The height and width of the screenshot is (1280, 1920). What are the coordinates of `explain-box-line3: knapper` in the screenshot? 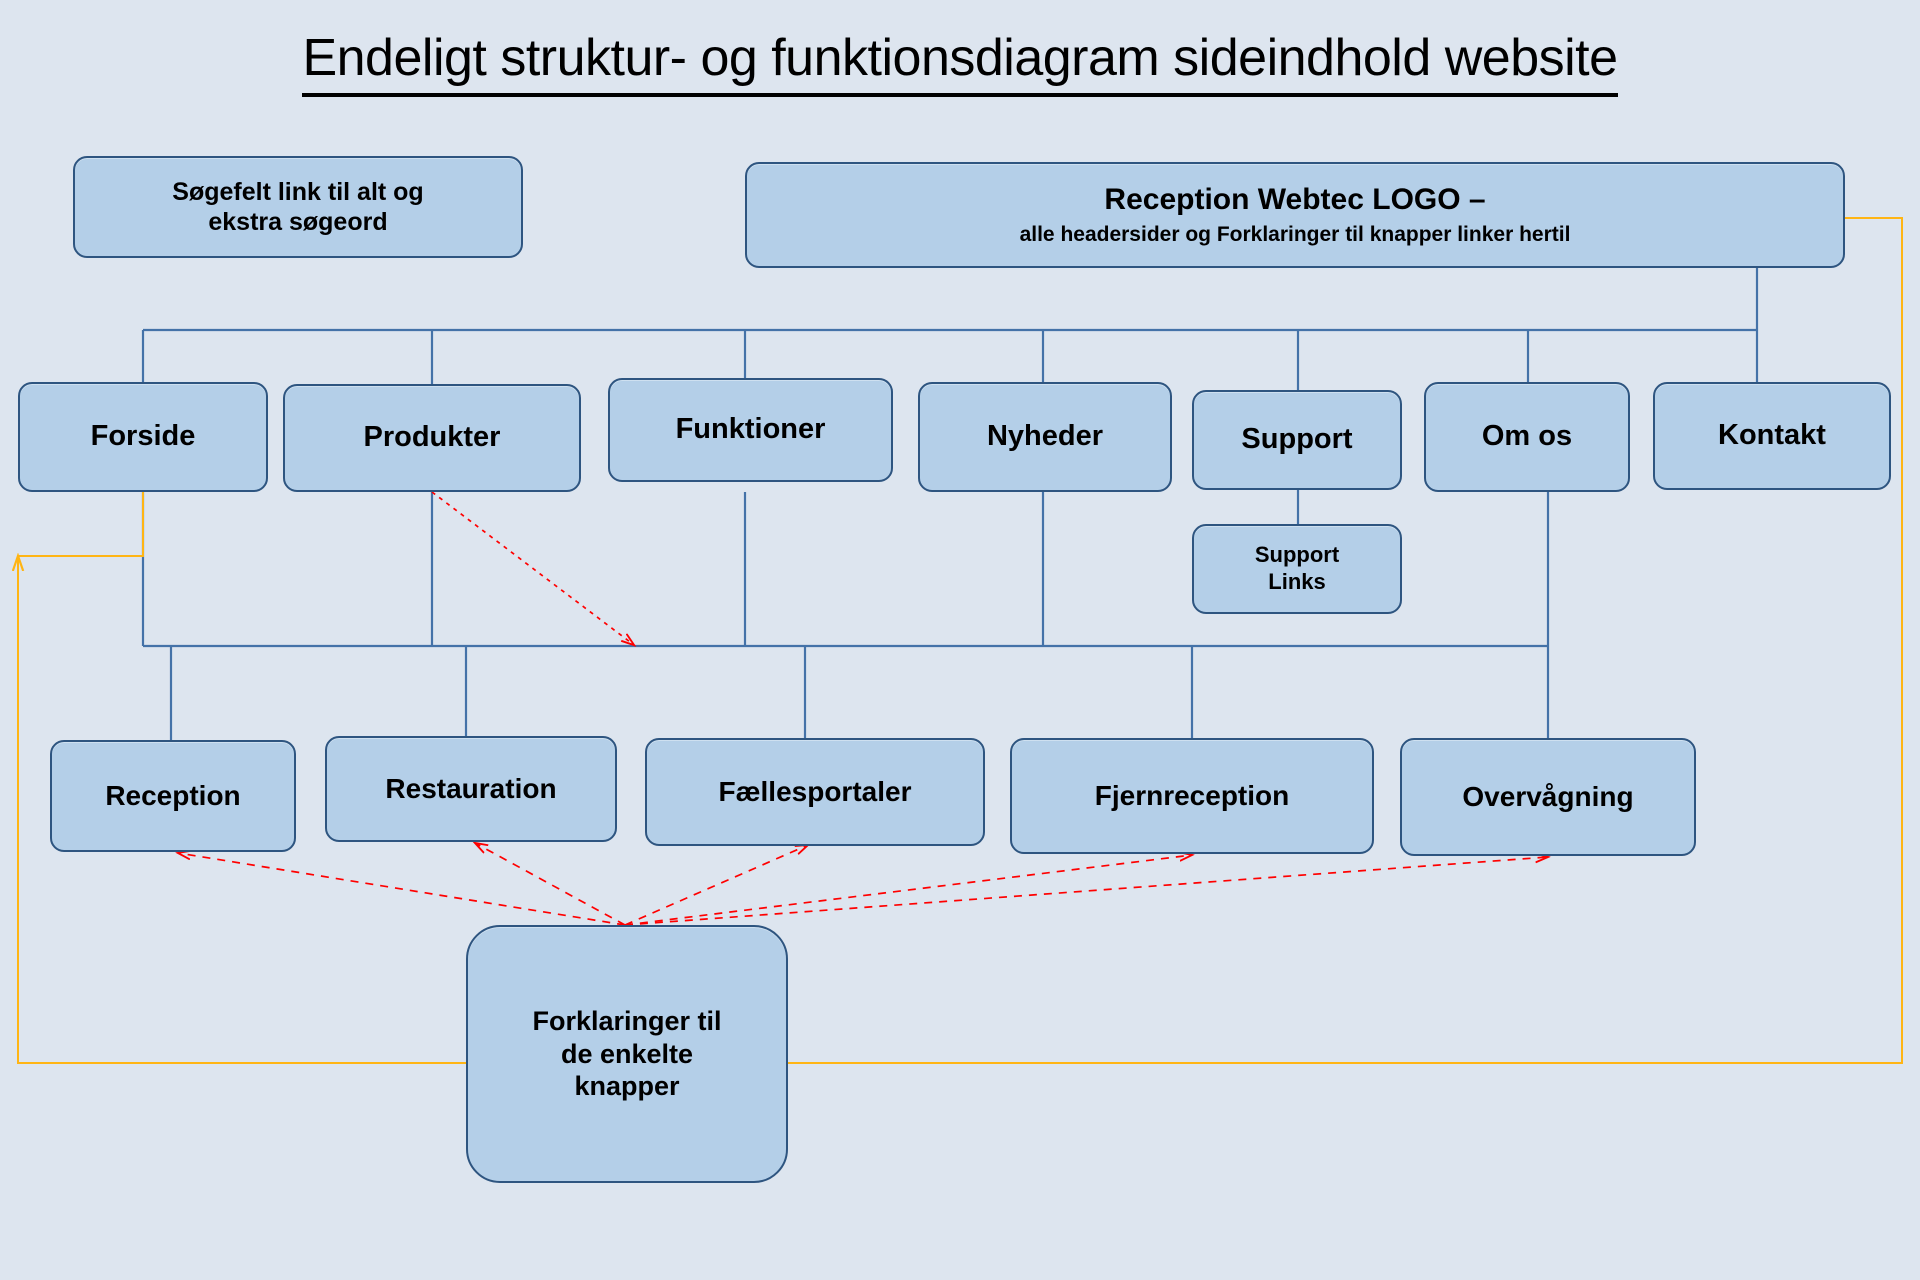 It's located at (627, 1086).